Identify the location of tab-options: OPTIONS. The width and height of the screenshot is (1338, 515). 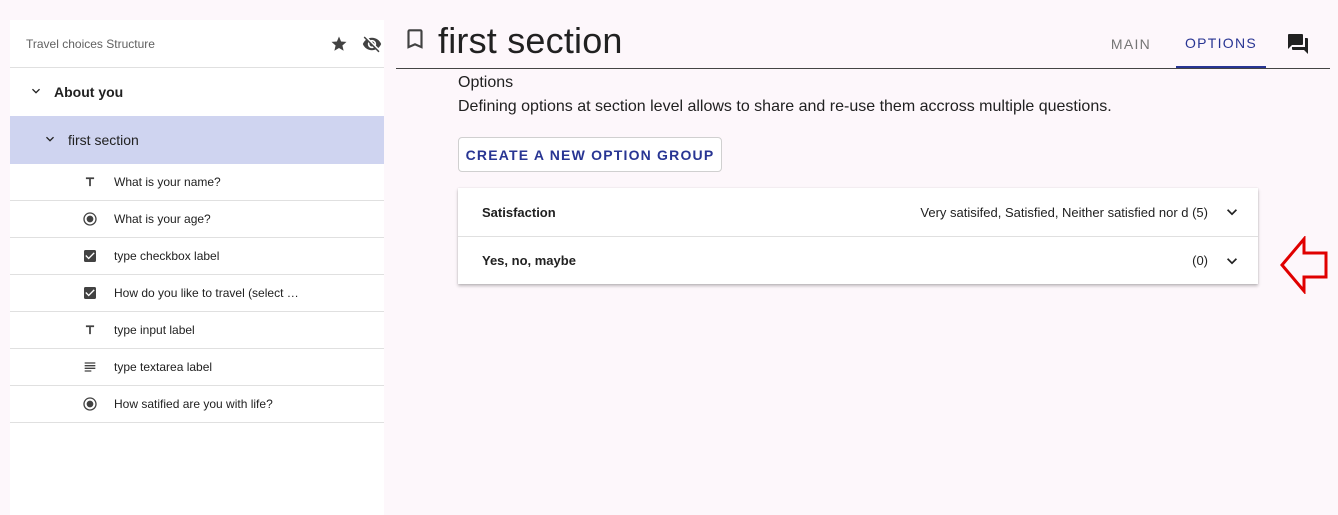
(1221, 44).